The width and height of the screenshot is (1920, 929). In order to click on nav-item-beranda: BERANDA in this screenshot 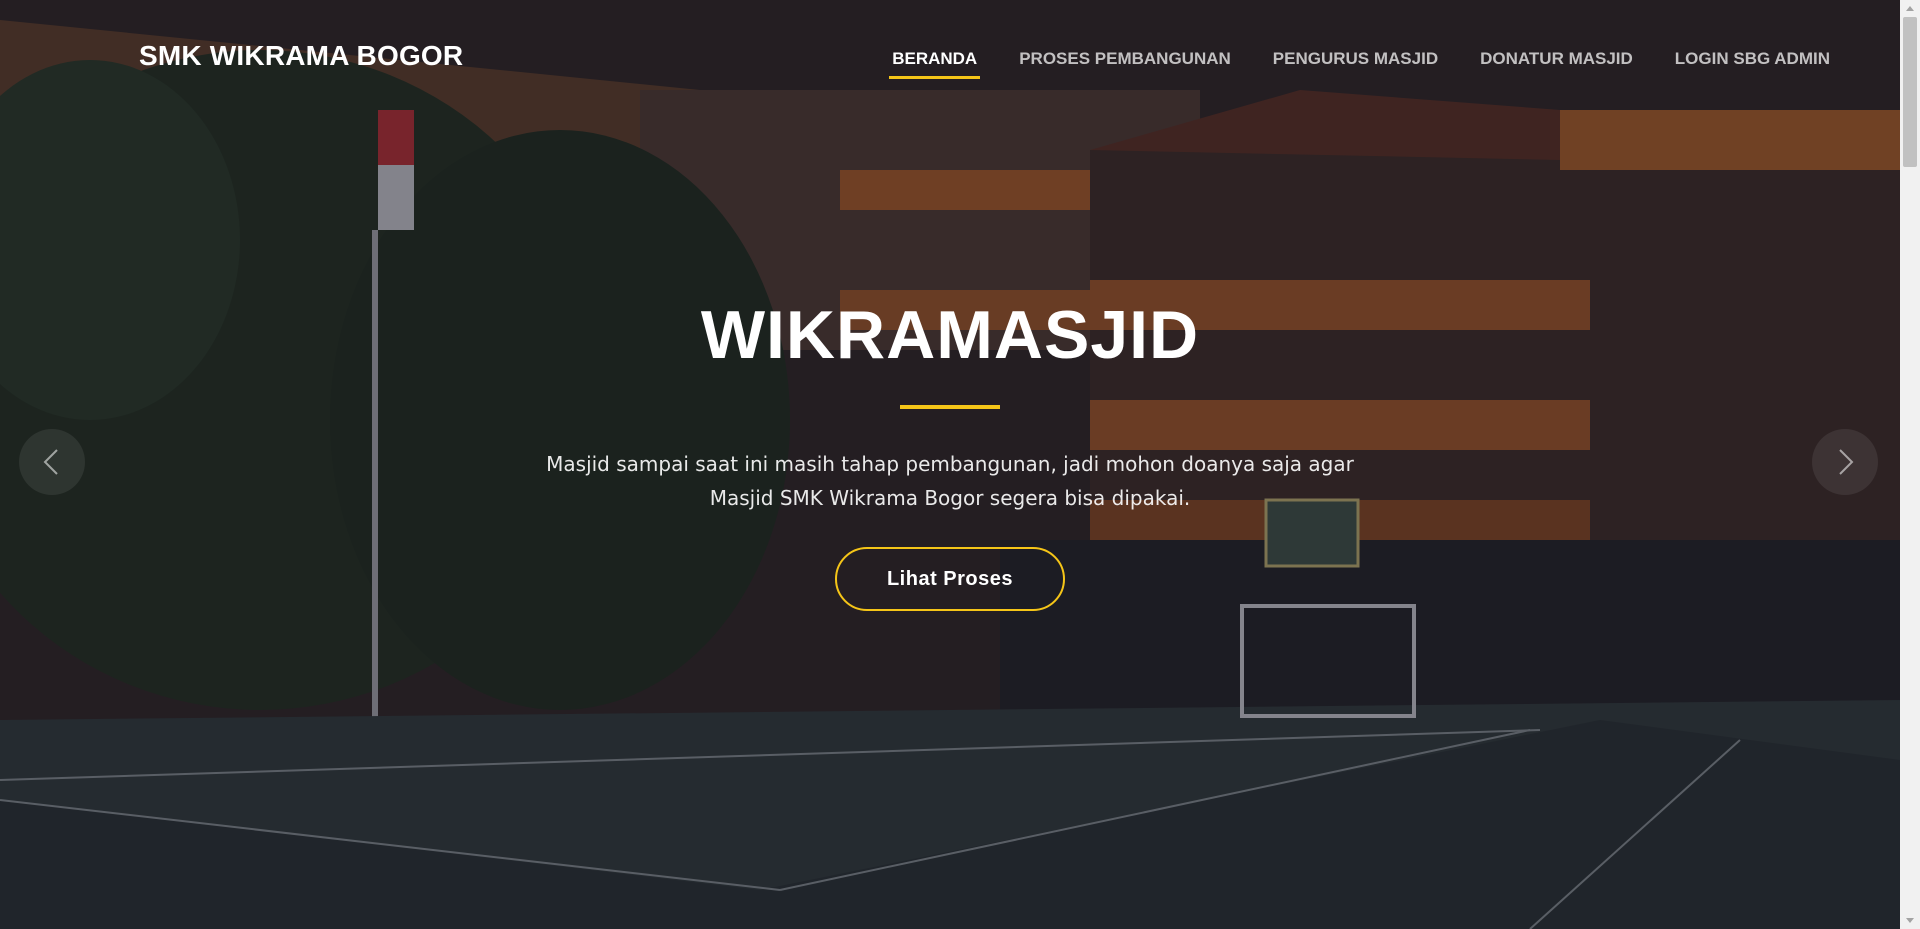, I will do `click(935, 64)`.